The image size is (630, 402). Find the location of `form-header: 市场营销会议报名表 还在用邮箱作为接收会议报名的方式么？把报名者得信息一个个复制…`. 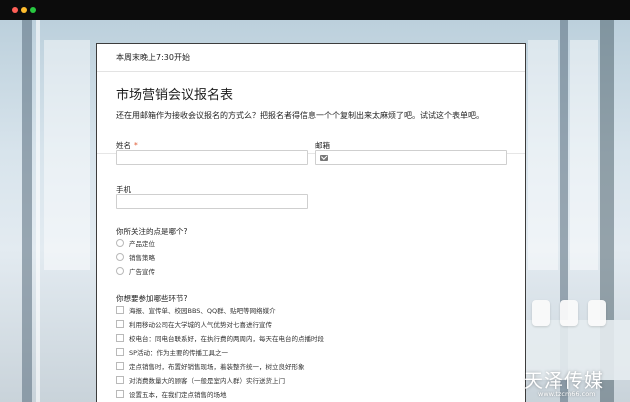

form-header: 市场营销会议报名表 还在用邮箱作为接收会议报名的方式么？把报名者得信息一个个复制… is located at coordinates (311, 113).